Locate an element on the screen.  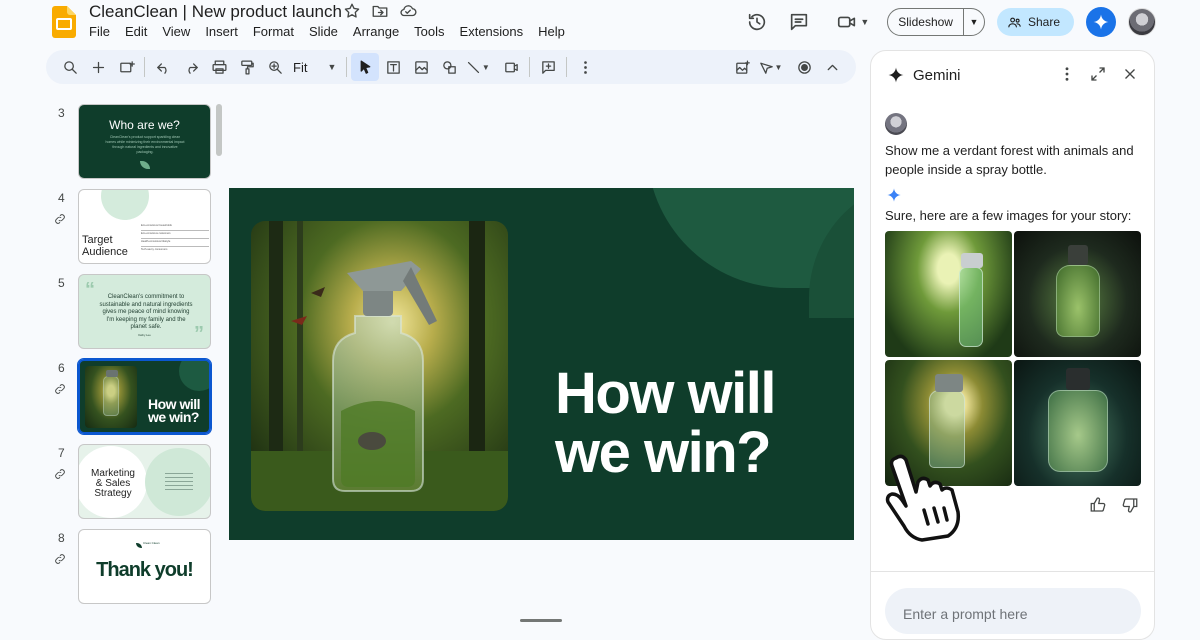
add-icon is located at coordinates (98, 67).